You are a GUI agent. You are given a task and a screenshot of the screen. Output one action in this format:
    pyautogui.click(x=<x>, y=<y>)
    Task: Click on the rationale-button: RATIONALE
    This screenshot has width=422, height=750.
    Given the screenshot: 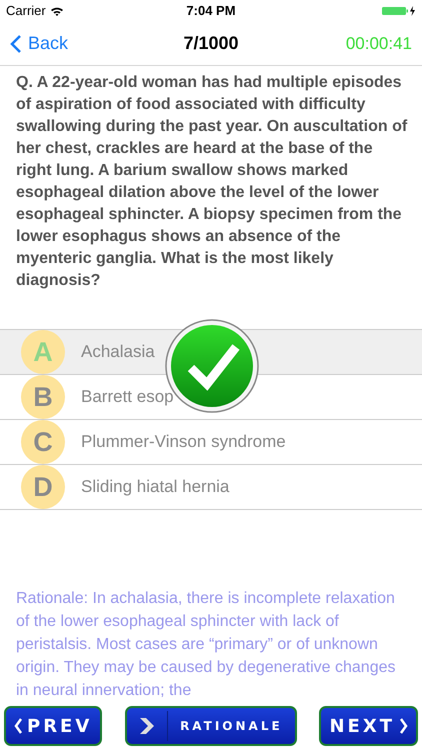 What is the action you would take?
    pyautogui.click(x=211, y=726)
    